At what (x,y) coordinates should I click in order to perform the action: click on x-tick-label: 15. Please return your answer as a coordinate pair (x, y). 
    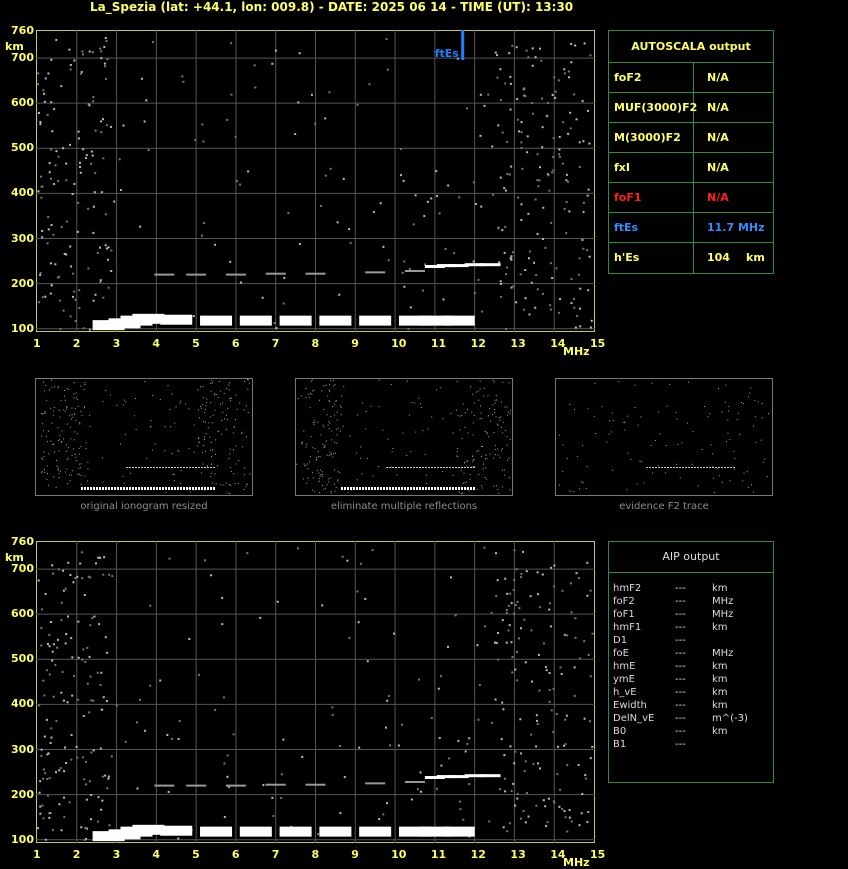
    Looking at the image, I should click on (598, 343).